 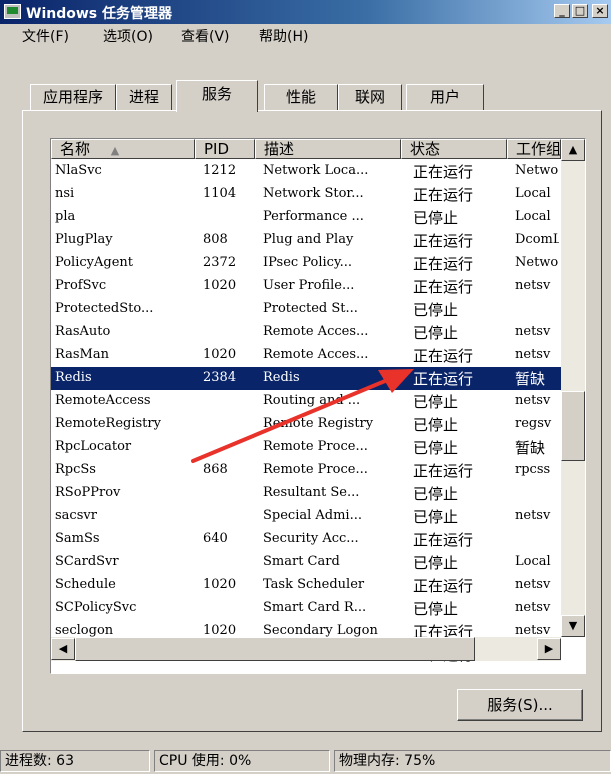 What do you see at coordinates (65, 216) in the screenshot?
I see `service-name: pla` at bounding box center [65, 216].